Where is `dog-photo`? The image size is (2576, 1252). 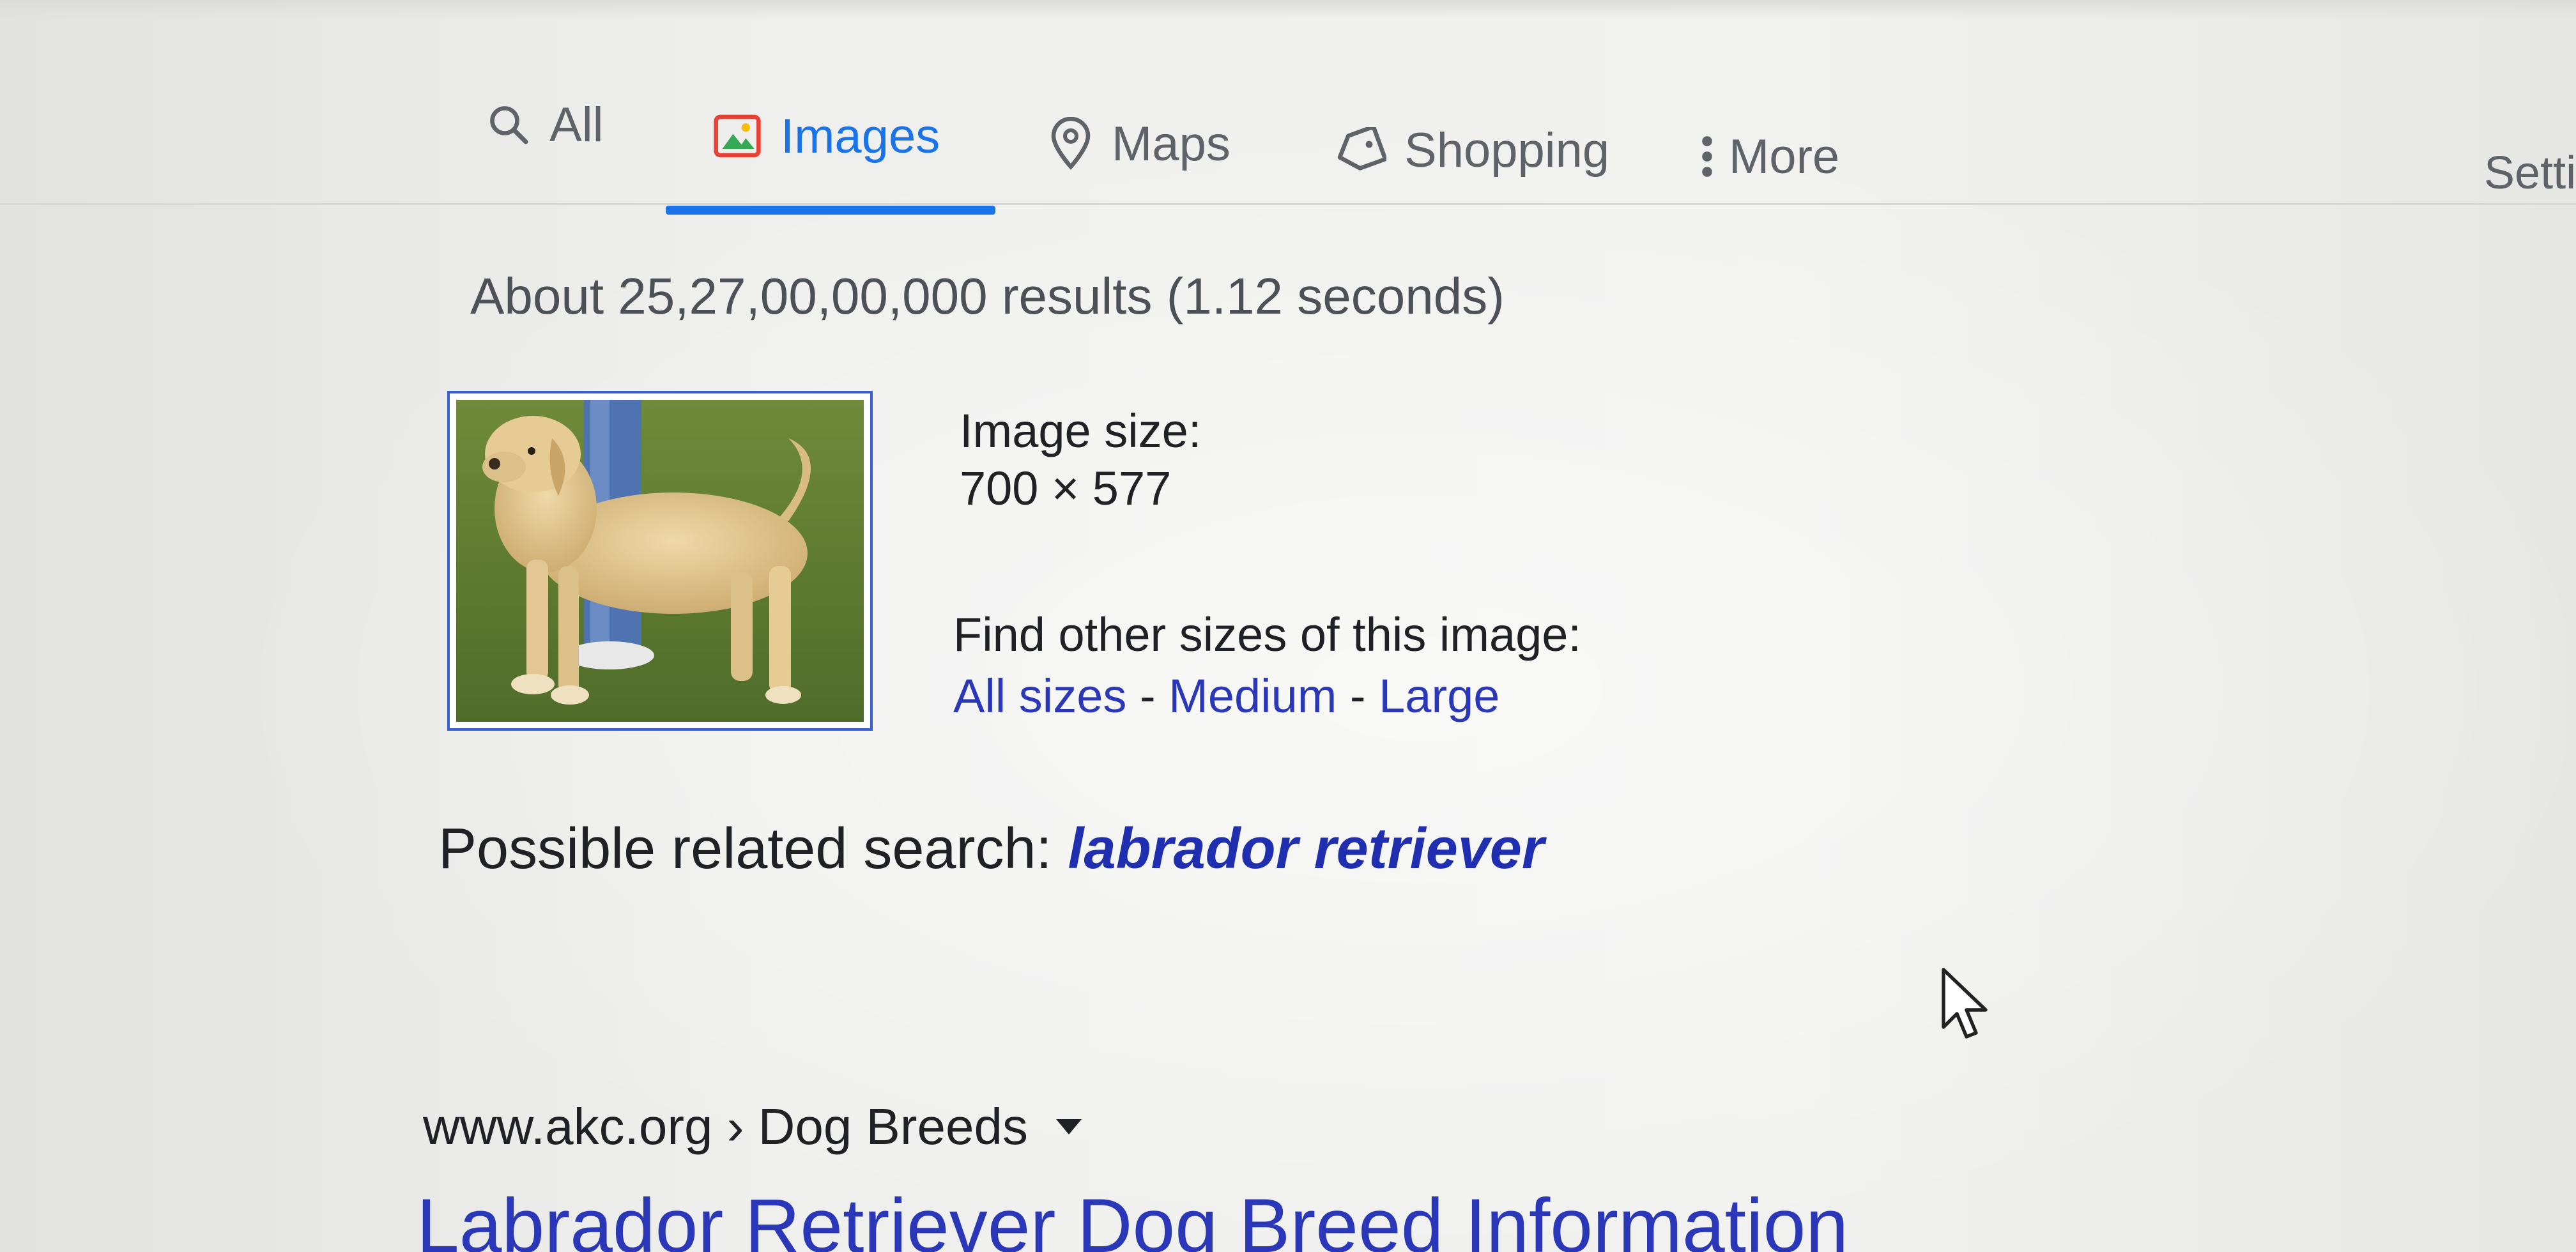
dog-photo is located at coordinates (660, 561).